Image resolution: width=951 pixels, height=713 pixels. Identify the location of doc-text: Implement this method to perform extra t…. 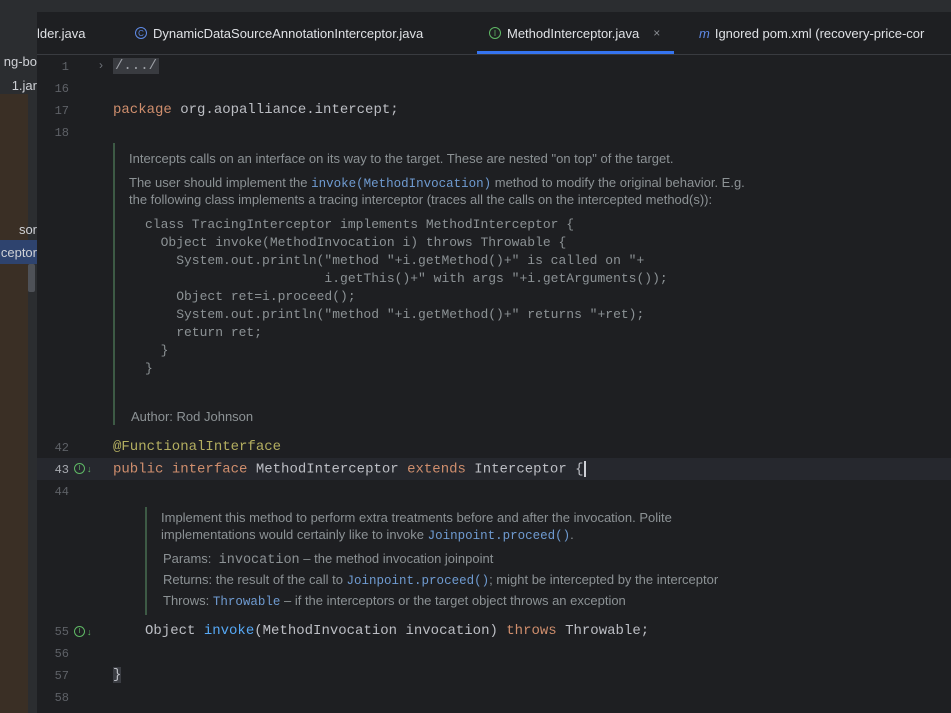
(416, 517).